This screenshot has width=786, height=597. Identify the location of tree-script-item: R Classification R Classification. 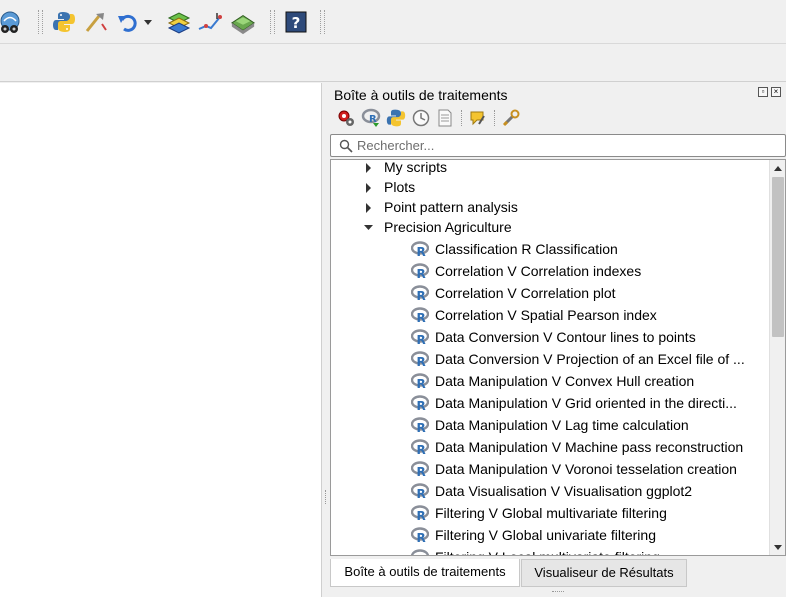
(550, 249).